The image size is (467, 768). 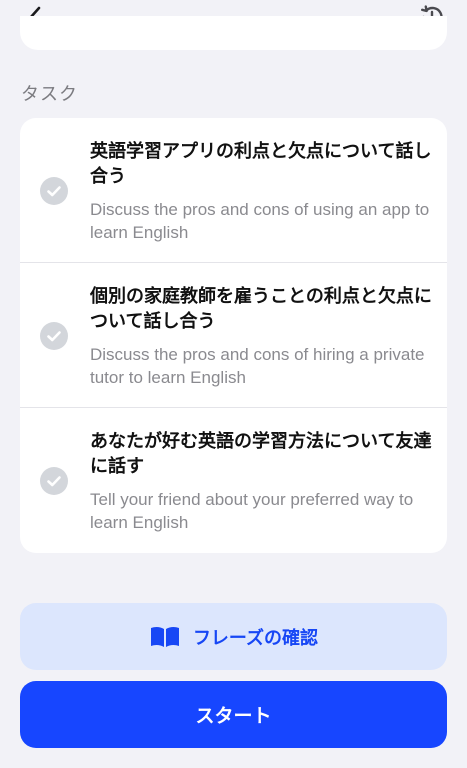 I want to click on task-title: 英語学習アプリの利点と欠点について話し合う, so click(x=261, y=164).